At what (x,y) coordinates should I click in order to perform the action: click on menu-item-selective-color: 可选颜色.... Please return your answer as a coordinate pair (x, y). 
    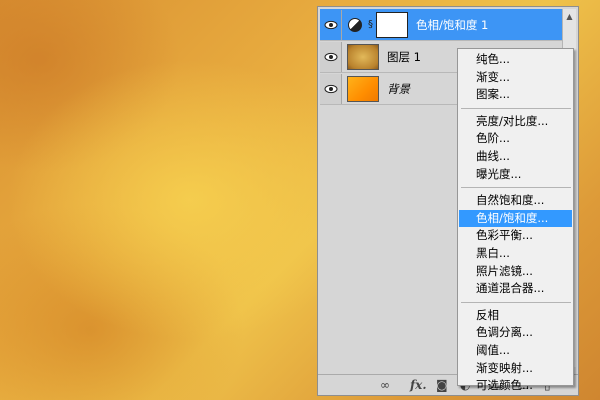
    Looking at the image, I should click on (515, 386).